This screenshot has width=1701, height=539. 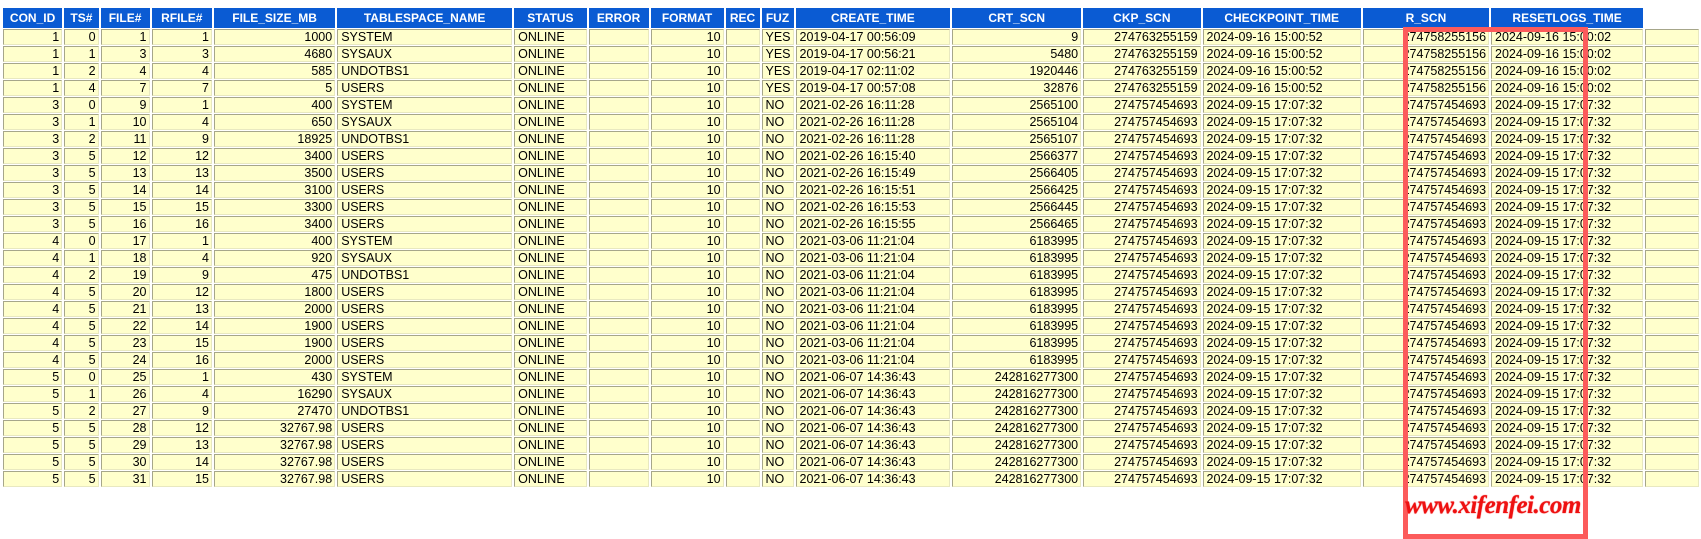 What do you see at coordinates (742, 18) in the screenshot?
I see `column-header-rec: REC` at bounding box center [742, 18].